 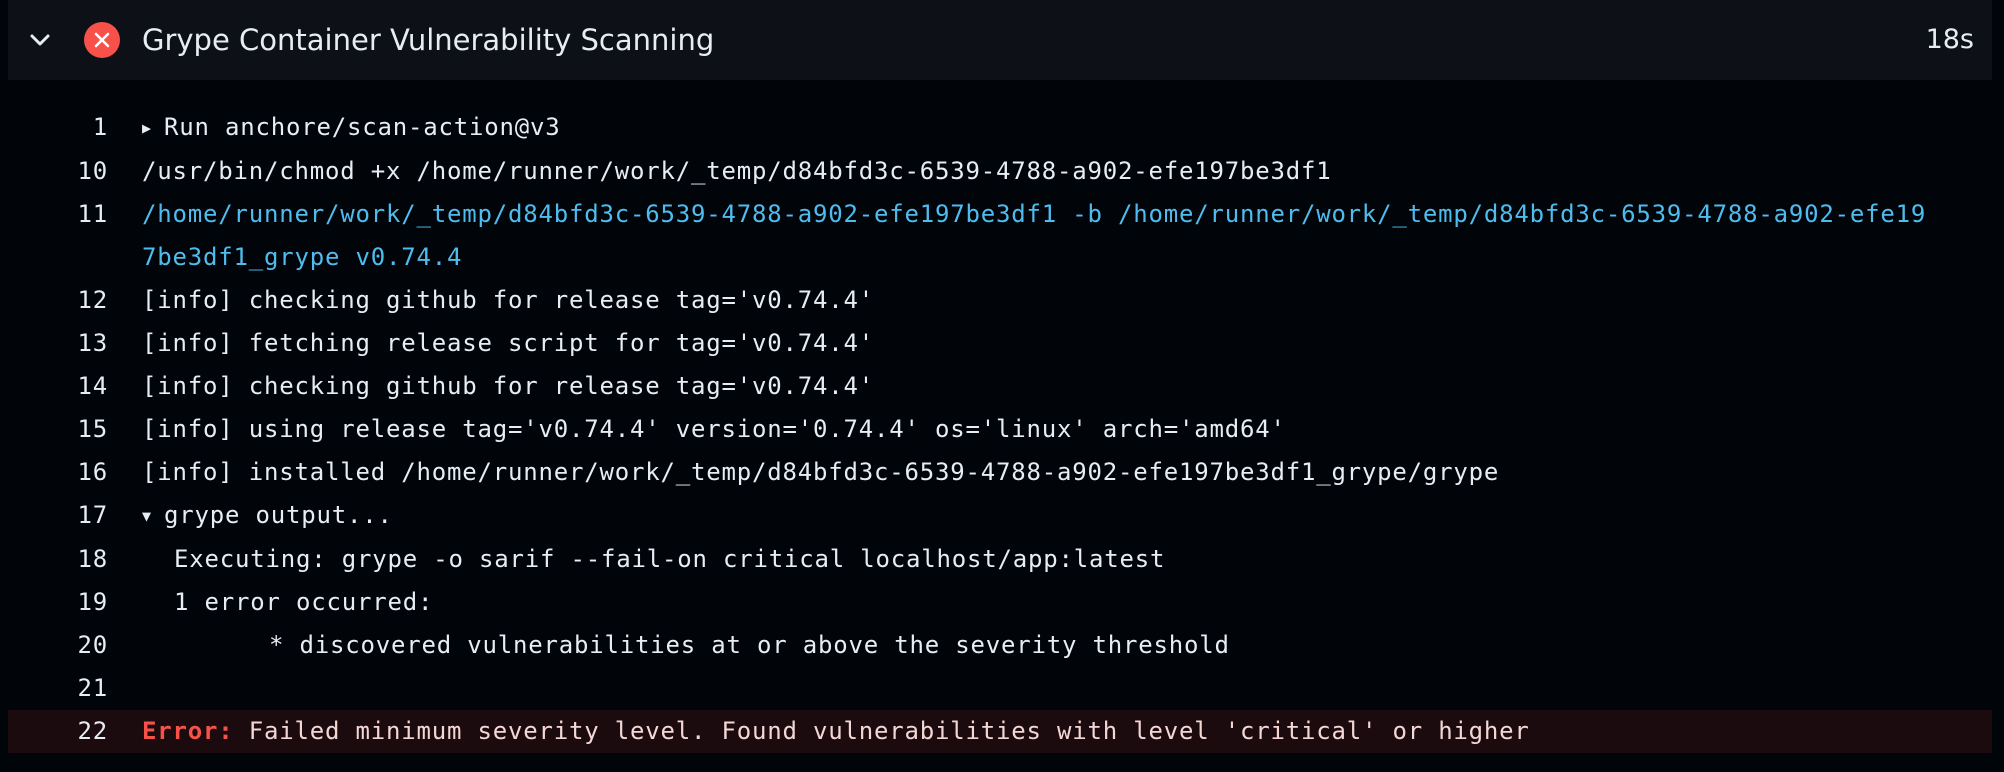 I want to click on x-circle-icon, so click(x=102, y=40).